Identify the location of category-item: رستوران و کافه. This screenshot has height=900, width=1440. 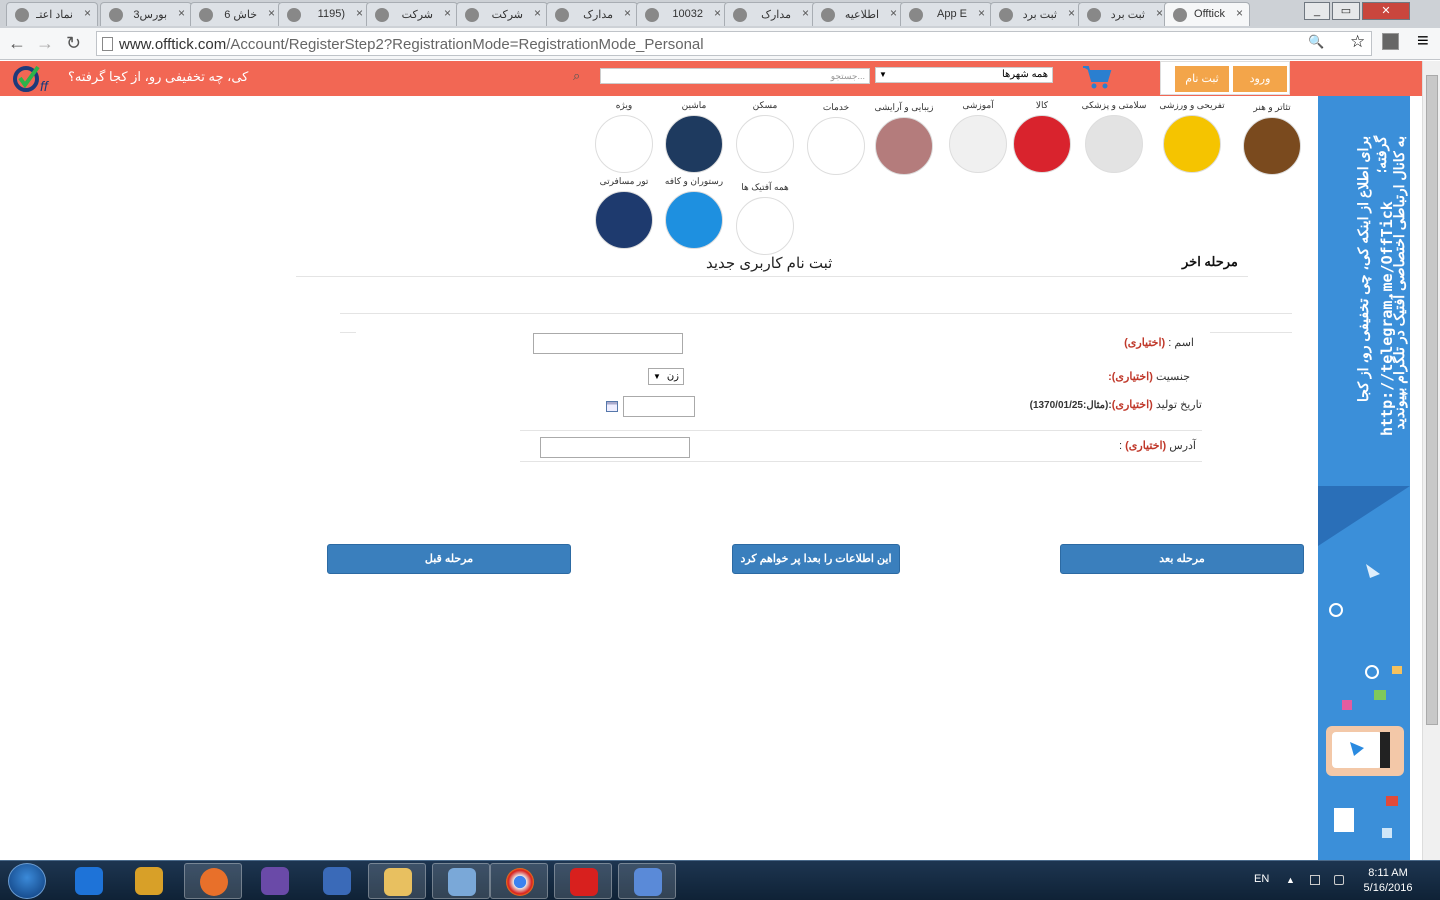
(694, 212).